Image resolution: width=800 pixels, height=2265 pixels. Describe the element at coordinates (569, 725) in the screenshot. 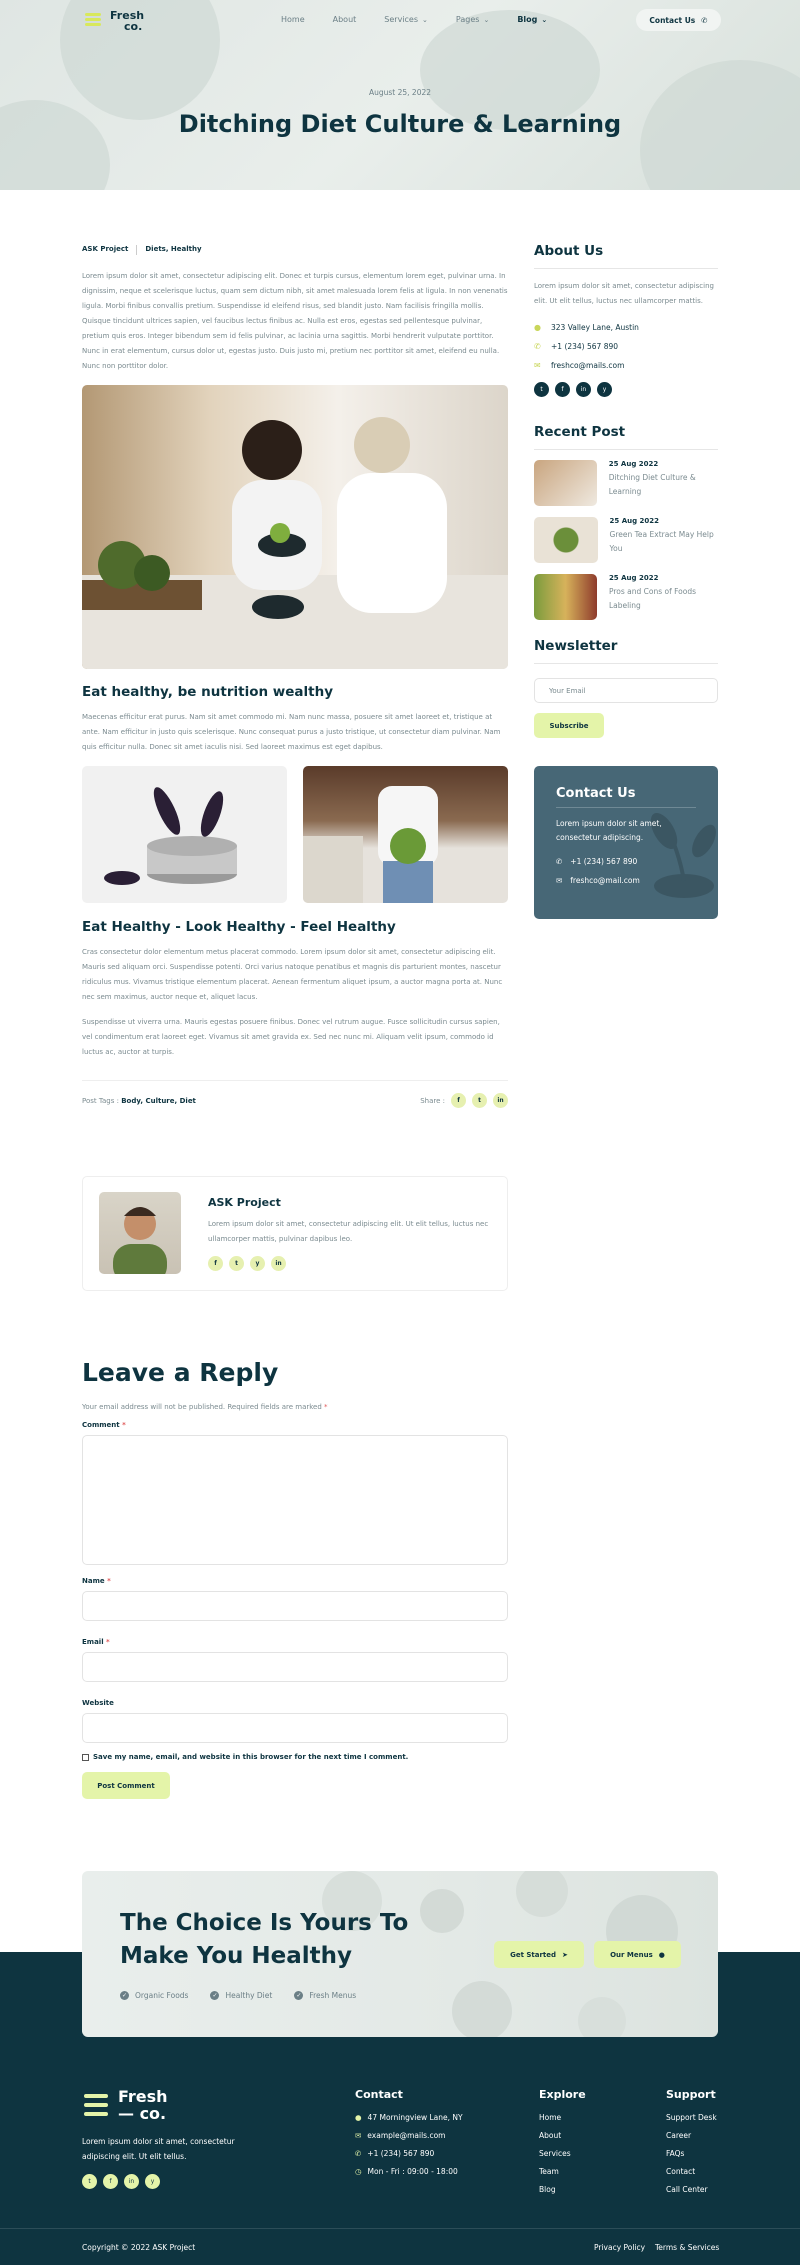

I see `subscribe-button: Subscribe` at that location.